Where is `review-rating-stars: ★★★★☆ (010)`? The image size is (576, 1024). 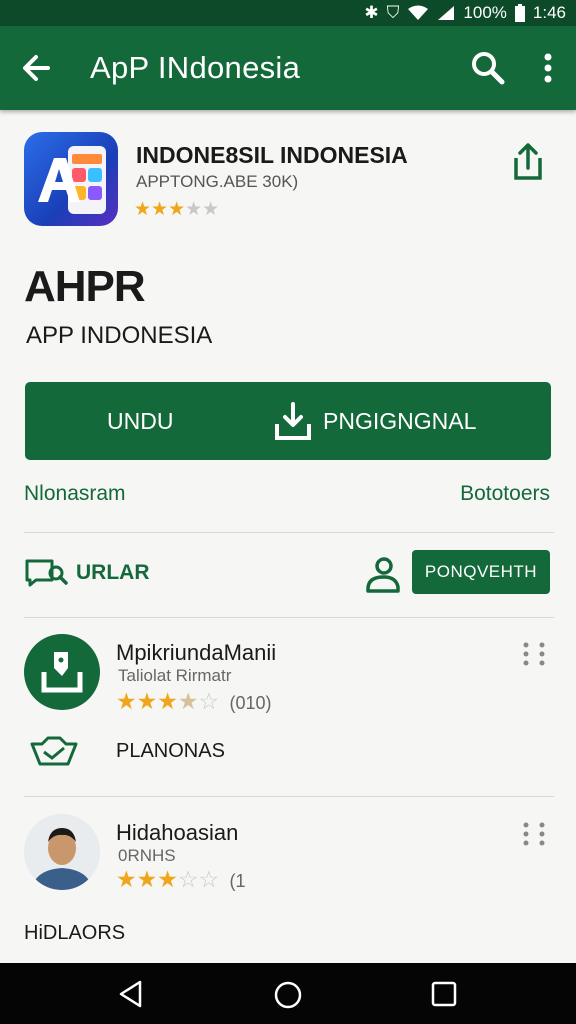 review-rating-stars: ★★★★☆ (010) is located at coordinates (194, 701).